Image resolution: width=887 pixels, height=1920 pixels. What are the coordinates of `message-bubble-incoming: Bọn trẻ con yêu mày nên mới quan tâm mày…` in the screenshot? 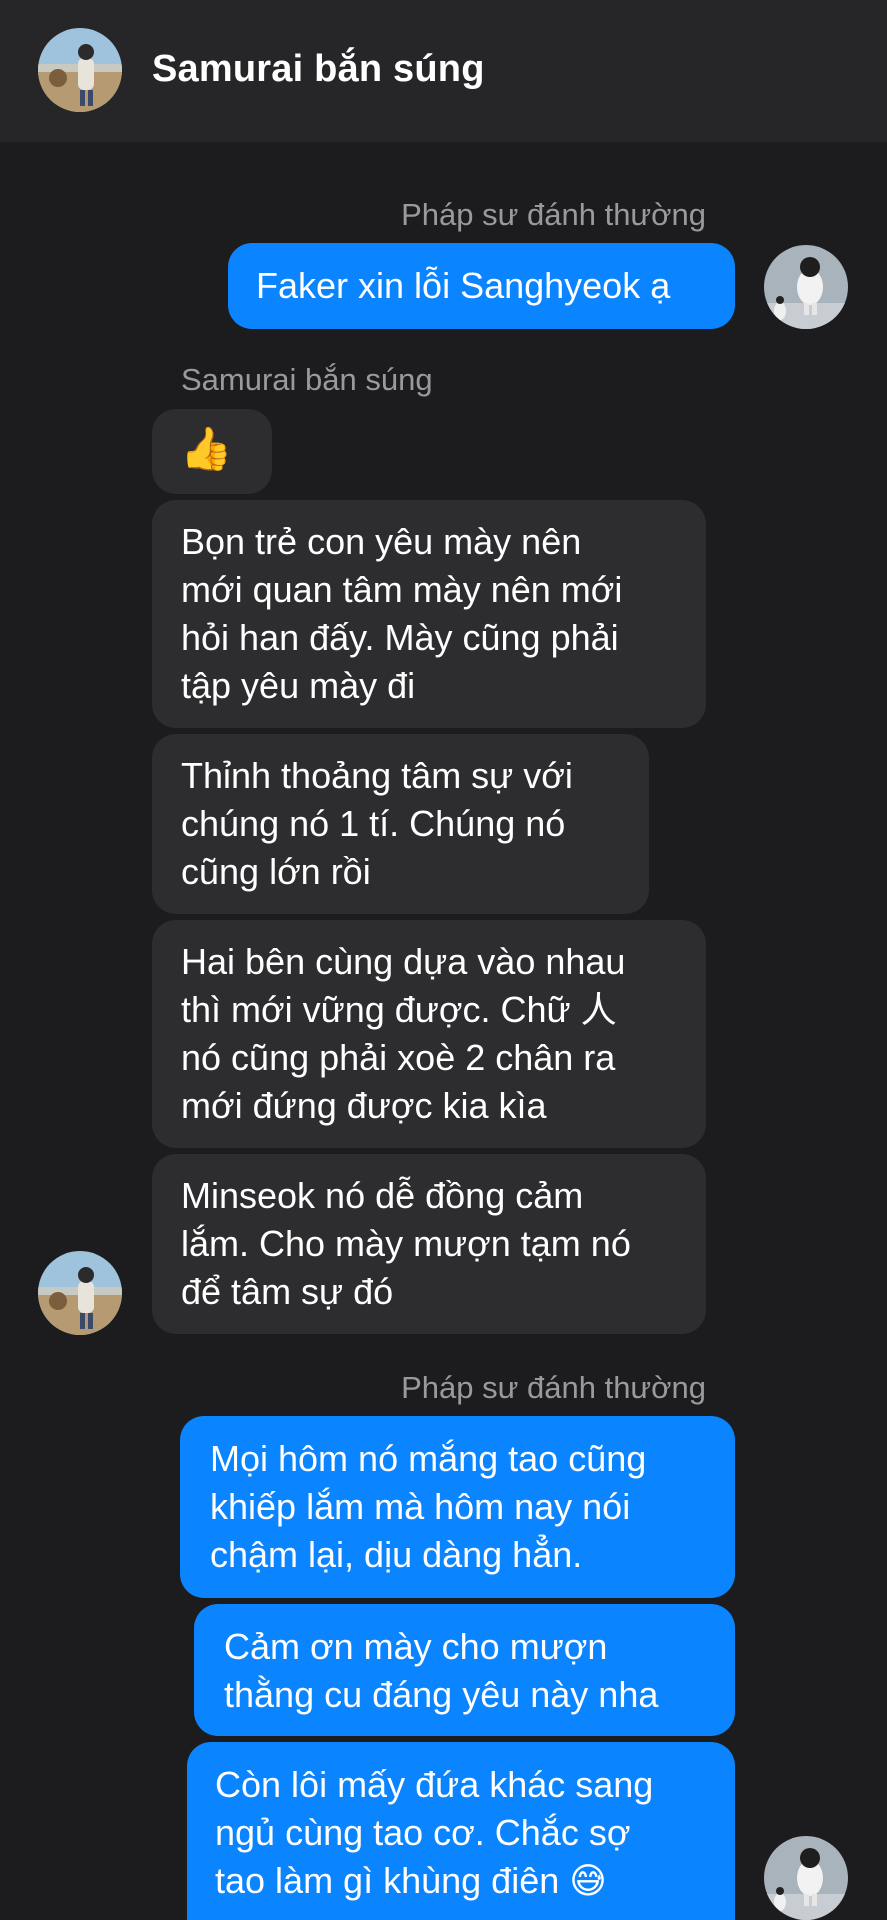 It's located at (429, 614).